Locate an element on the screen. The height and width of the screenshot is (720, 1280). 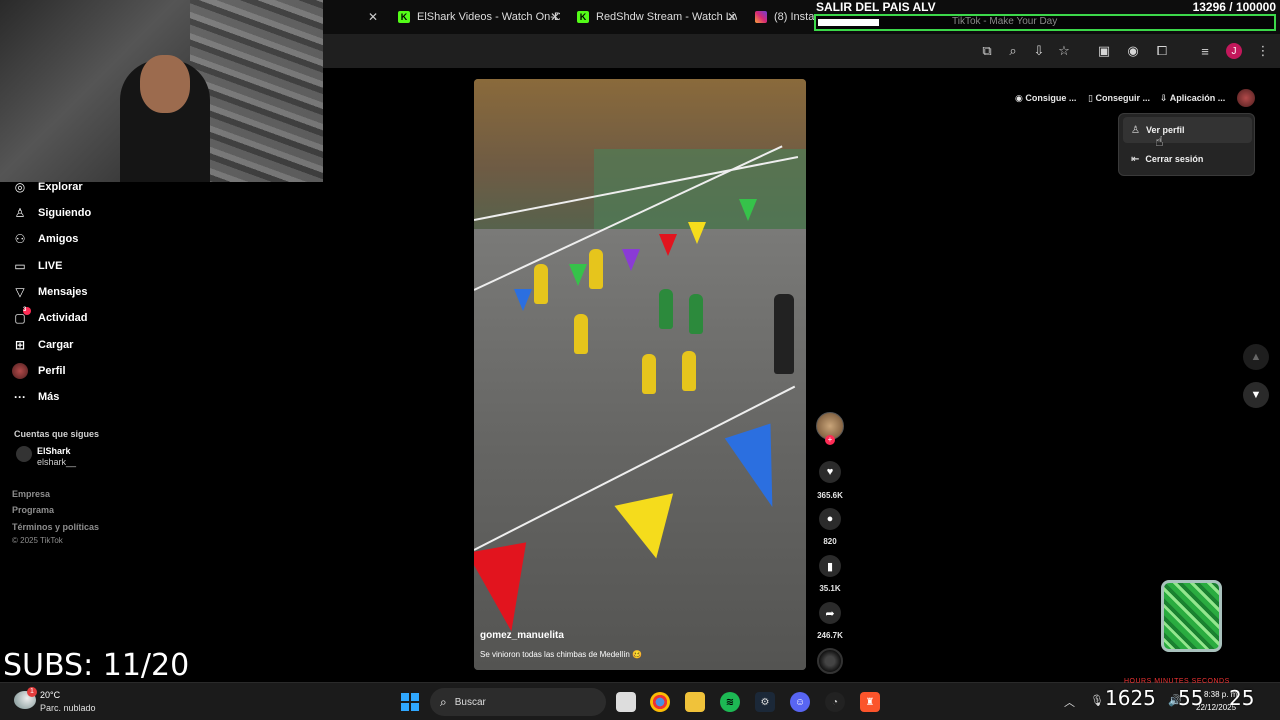
sidebar-item-cargar: ⊞ Cargar is located at coordinates (43, 345).